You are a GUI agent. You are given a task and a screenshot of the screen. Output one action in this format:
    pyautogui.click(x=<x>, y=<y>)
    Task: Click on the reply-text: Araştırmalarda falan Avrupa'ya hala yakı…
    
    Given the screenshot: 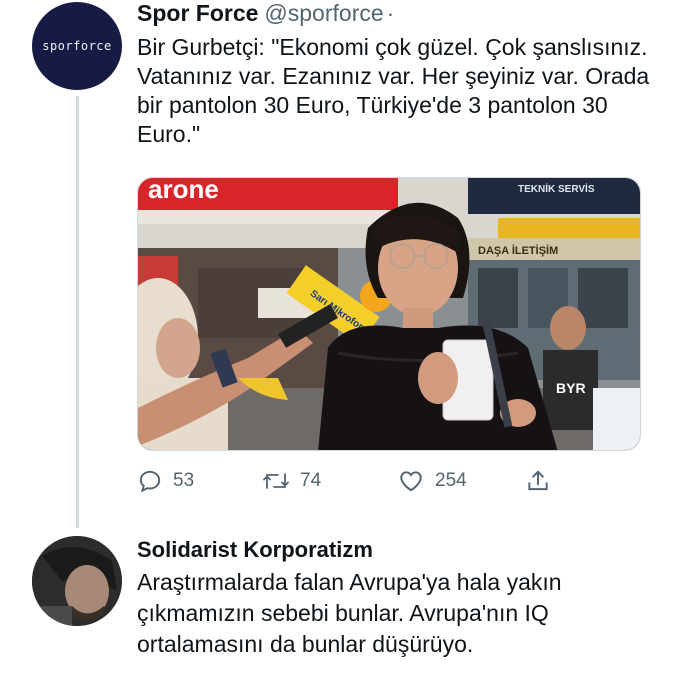 What is the action you would take?
    pyautogui.click(x=349, y=613)
    